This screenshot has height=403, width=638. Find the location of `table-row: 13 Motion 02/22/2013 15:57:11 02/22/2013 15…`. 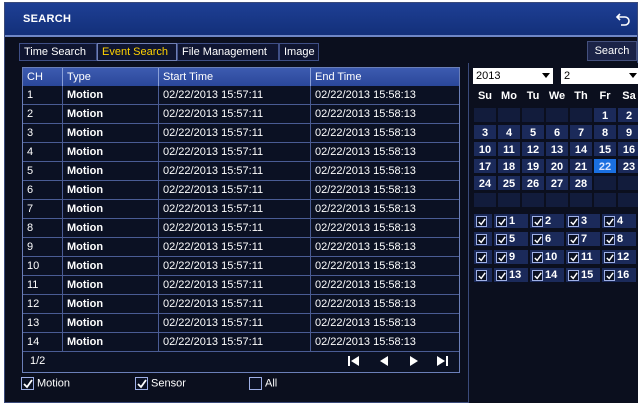

table-row: 13 Motion 02/22/2013 15:57:11 02/22/2013 15… is located at coordinates (241, 323).